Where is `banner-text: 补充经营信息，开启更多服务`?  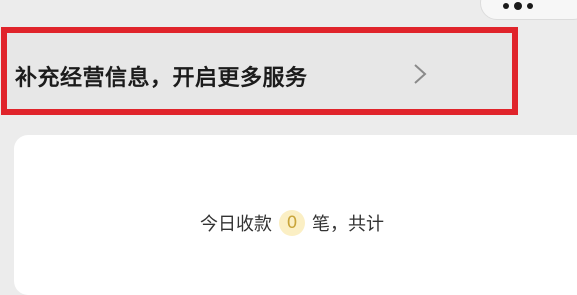 banner-text: 补充经营信息，开启更多服务 is located at coordinates (161, 78).